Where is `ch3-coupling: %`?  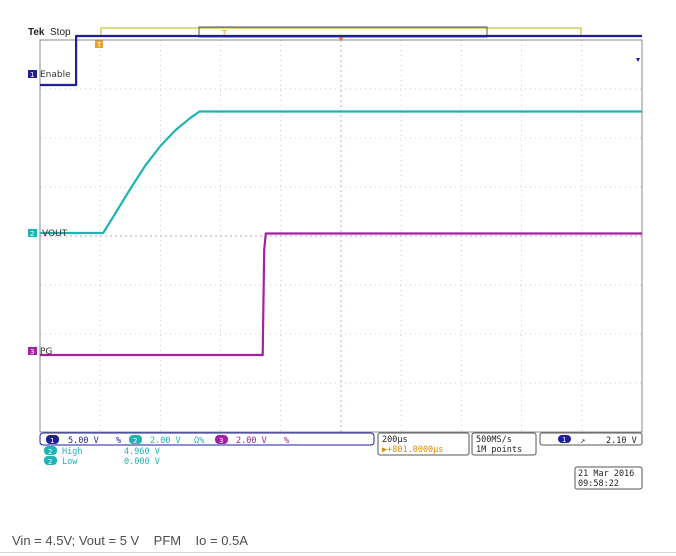
ch3-coupling: % is located at coordinates (286, 441).